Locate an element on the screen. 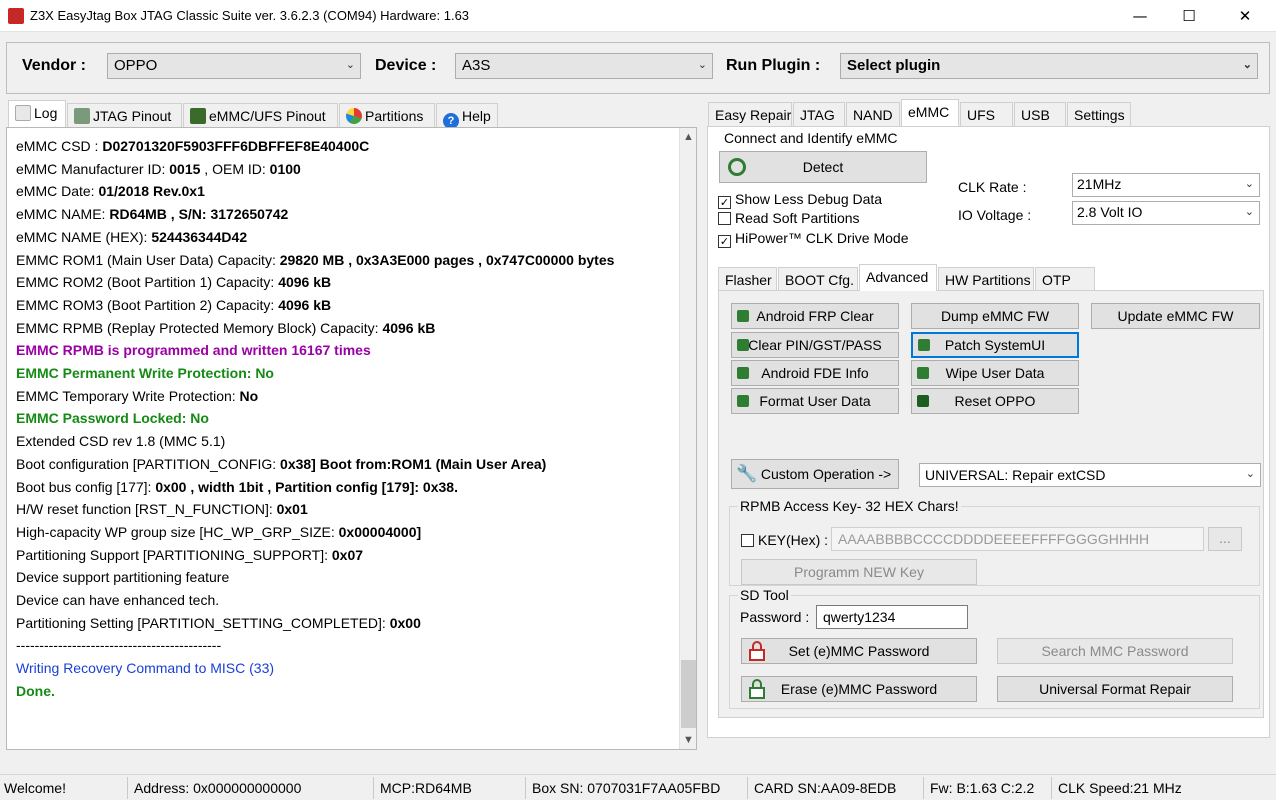 The width and height of the screenshot is (1276, 800). rpmb-key-input: AAAABBBBCCCCDDDDEEEEFFFFGGGGHHHH is located at coordinates (1017, 539).